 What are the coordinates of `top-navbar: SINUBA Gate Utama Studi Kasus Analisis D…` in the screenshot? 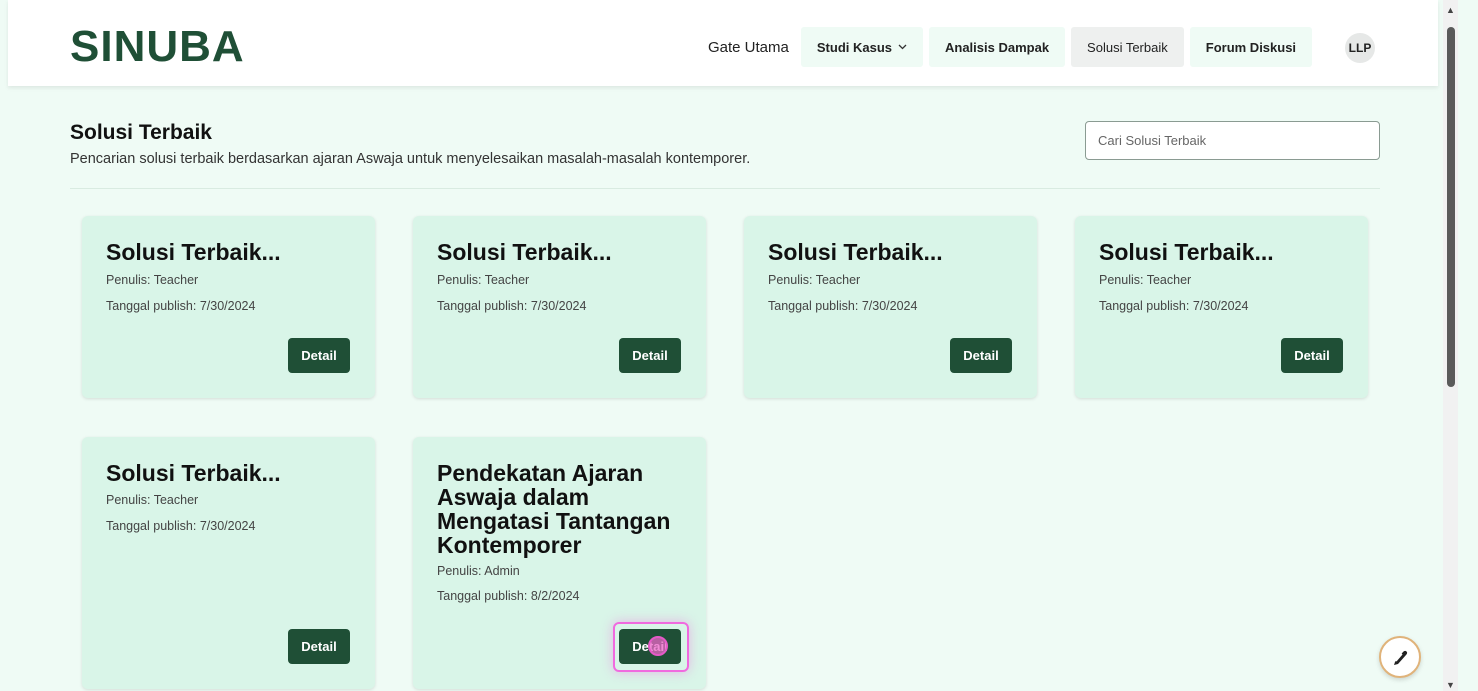 It's located at (723, 43).